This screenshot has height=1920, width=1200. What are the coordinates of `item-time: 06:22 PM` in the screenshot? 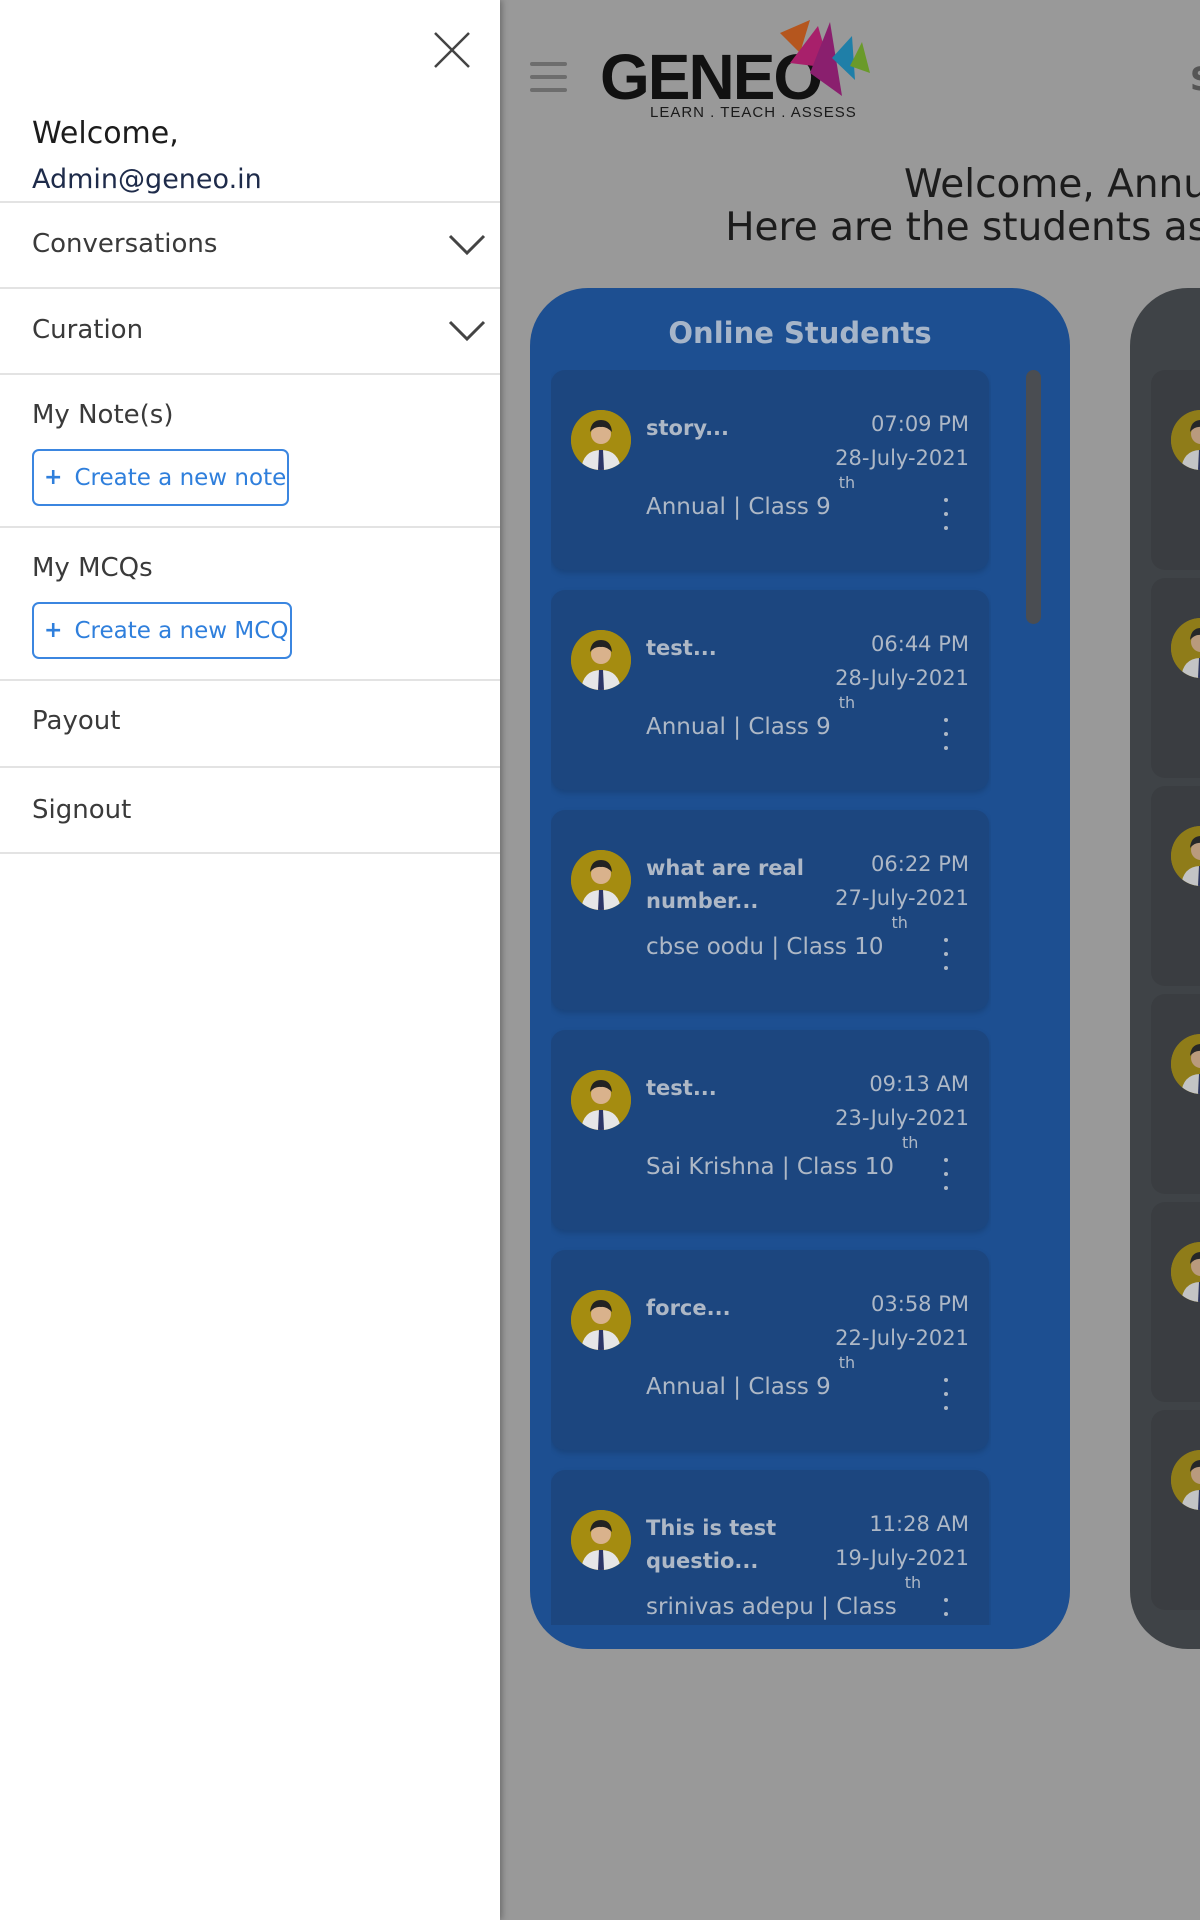 It's located at (920, 864).